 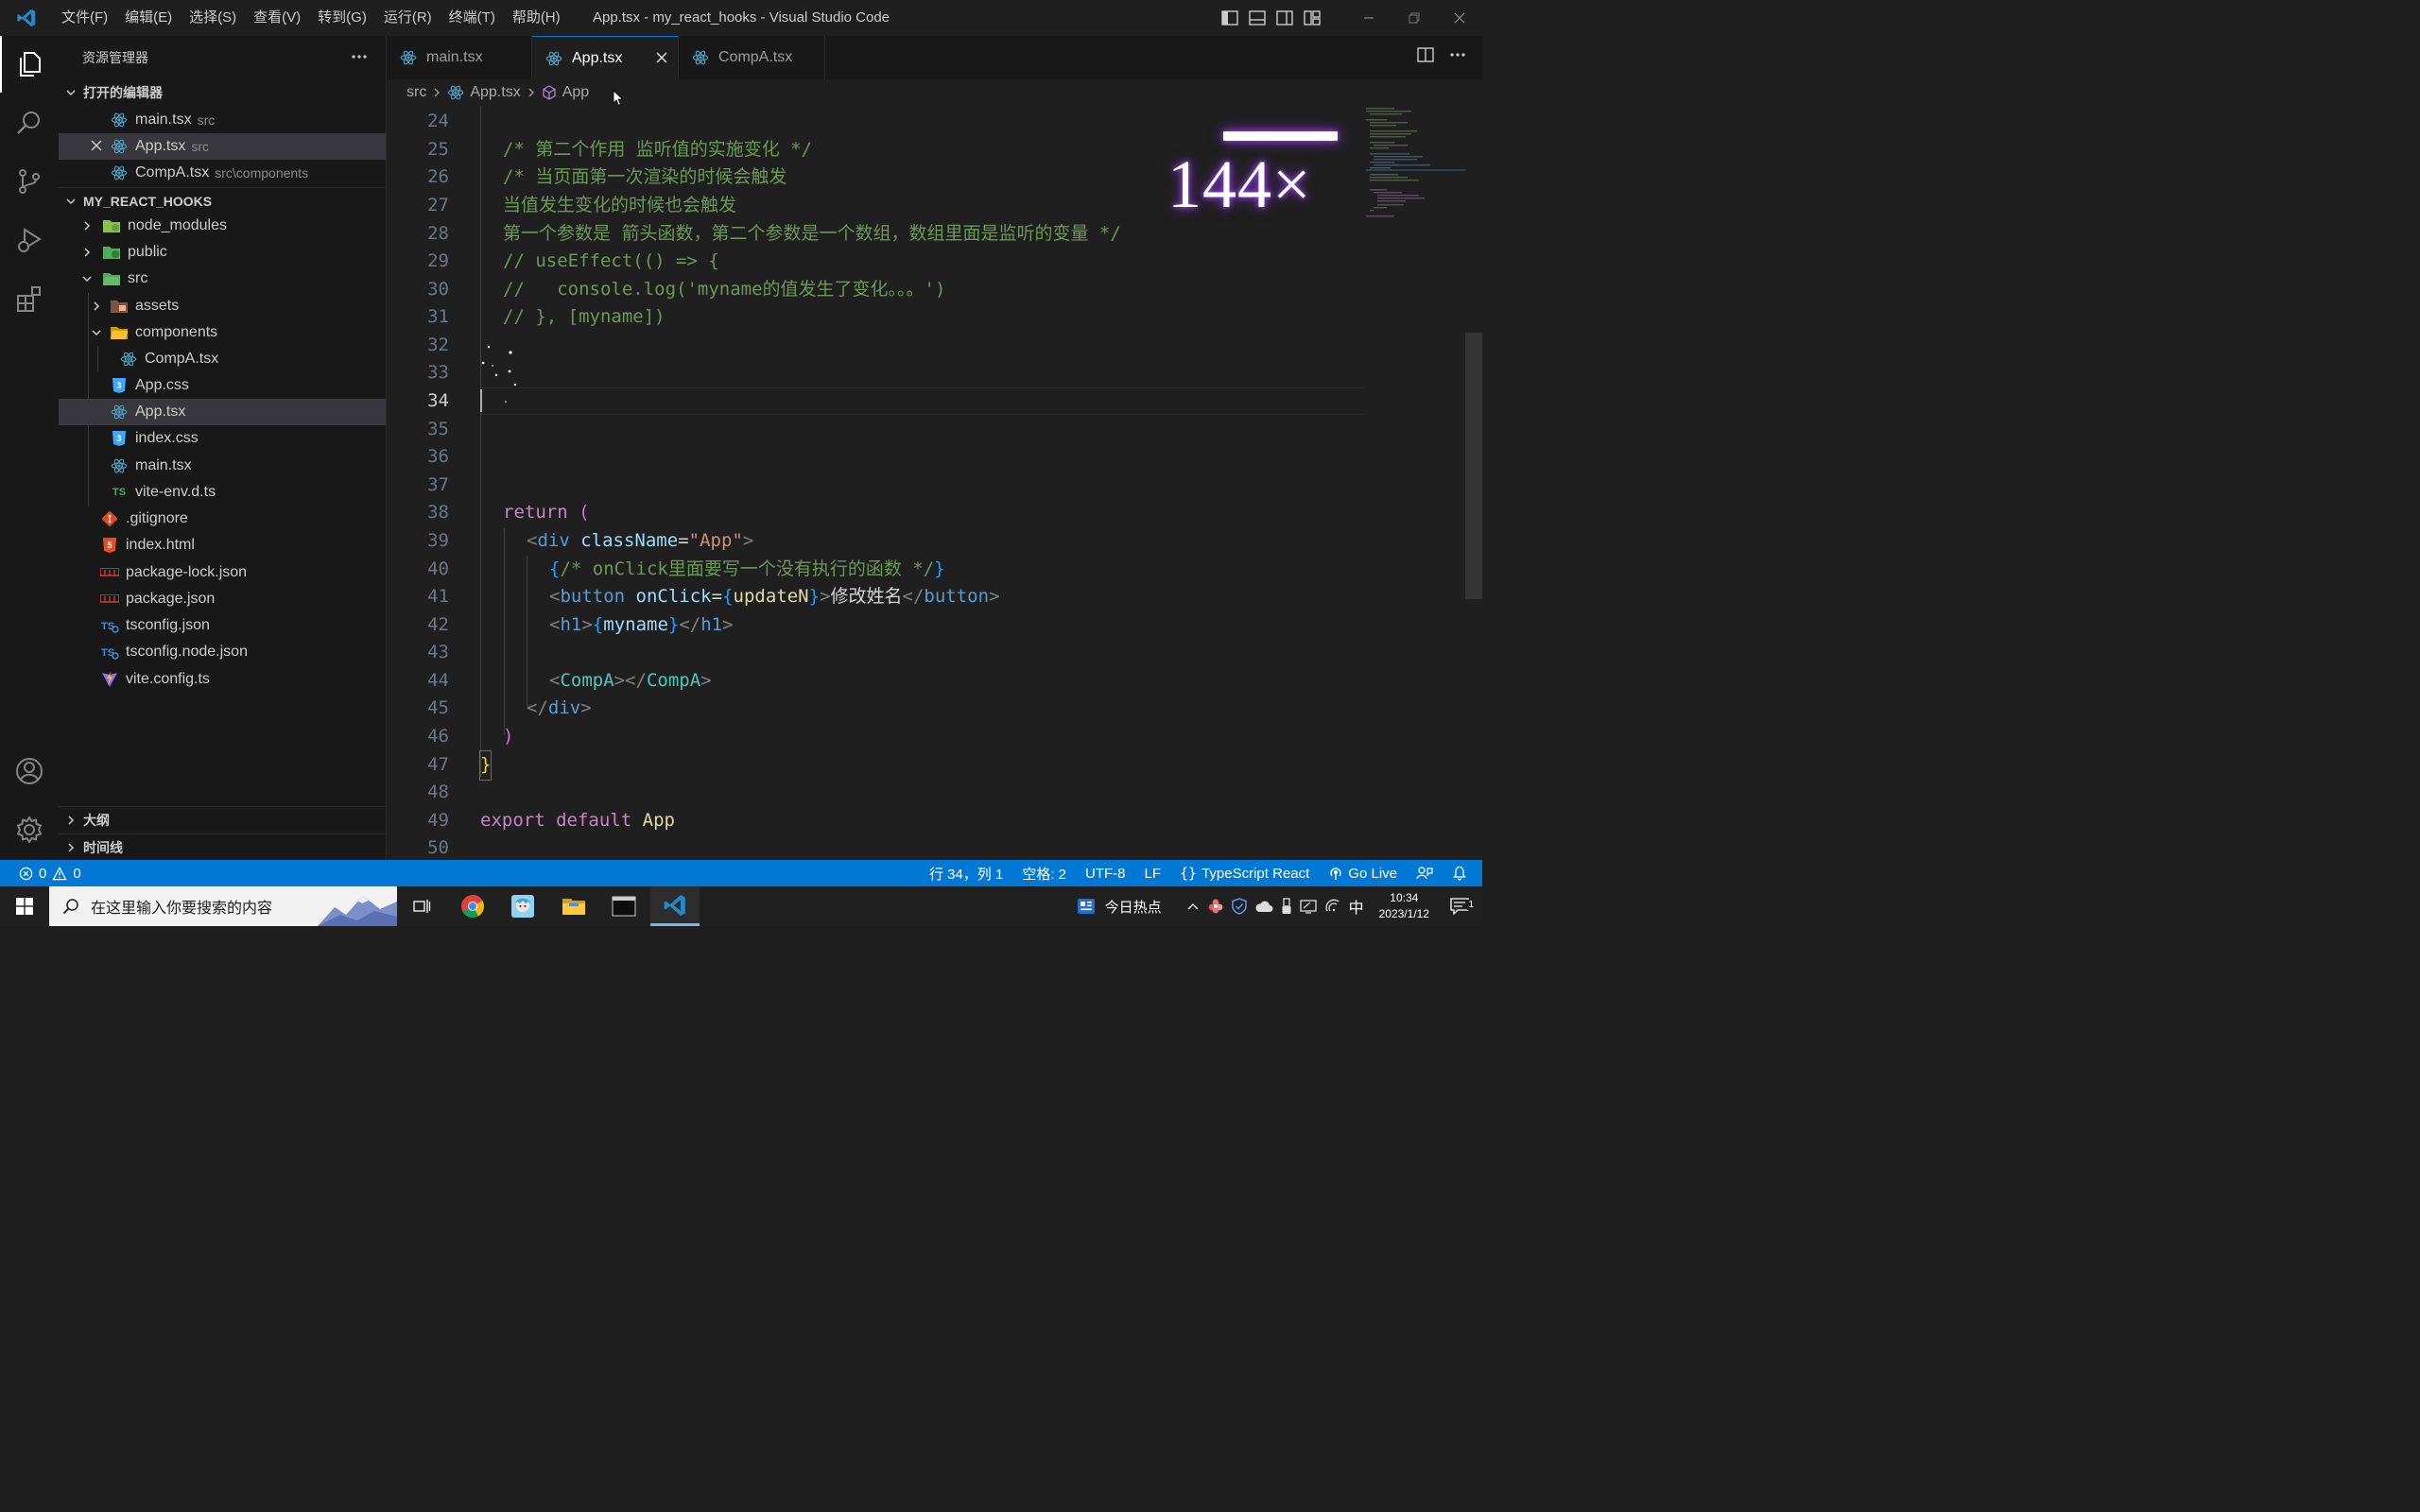 What do you see at coordinates (1264, 906) in the screenshot?
I see `onedrive-cloud-icon` at bounding box center [1264, 906].